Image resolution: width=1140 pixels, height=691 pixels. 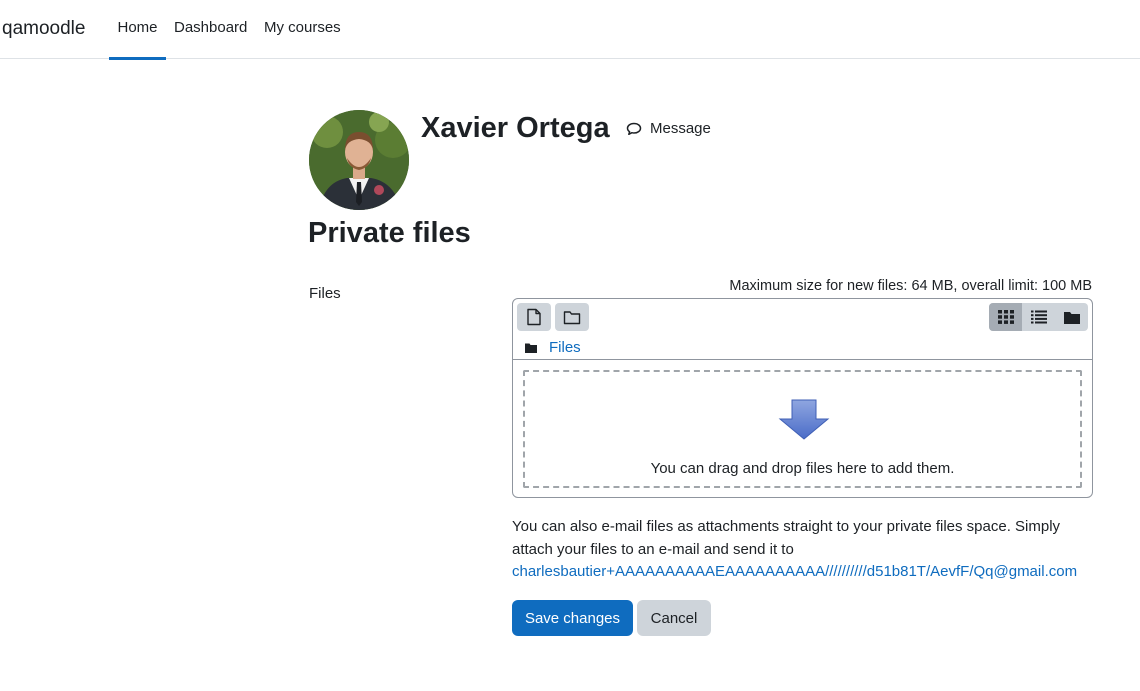 What do you see at coordinates (389, 233) in the screenshot?
I see `page-title: Private files` at bounding box center [389, 233].